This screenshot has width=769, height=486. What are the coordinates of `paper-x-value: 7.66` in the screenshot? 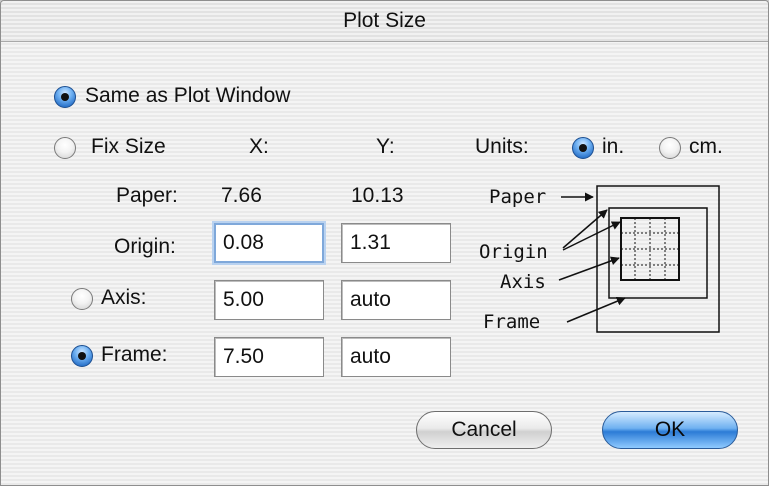 It's located at (241, 195).